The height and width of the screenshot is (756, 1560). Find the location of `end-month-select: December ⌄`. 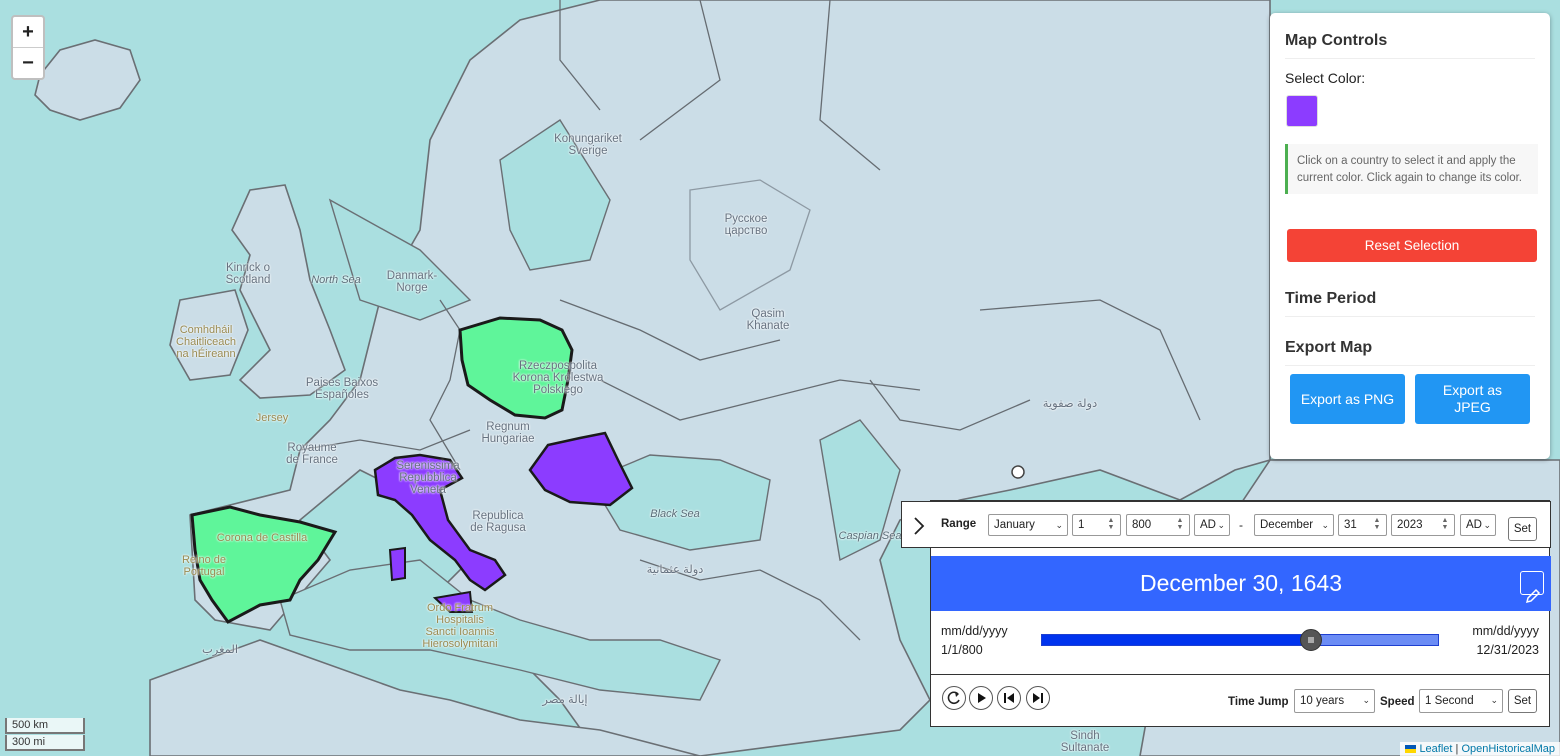

end-month-select: December ⌄ is located at coordinates (1294, 525).